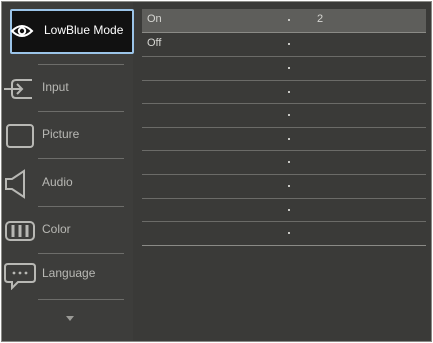 The image size is (433, 343). Describe the element at coordinates (61, 134) in the screenshot. I see `menu-item-label: Picture` at that location.